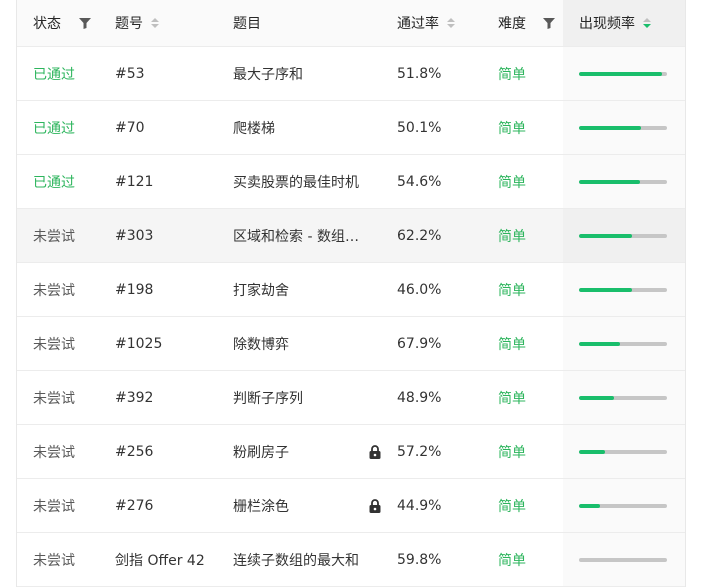  I want to click on title-cell: 买卖股票的最佳时机, so click(299, 181).